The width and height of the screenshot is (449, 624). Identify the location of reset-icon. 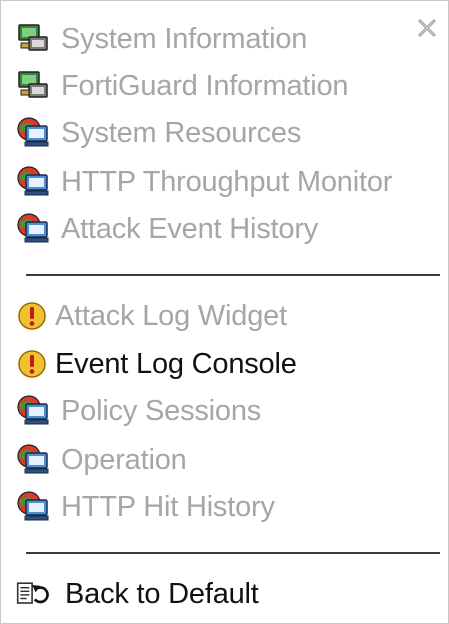
(35, 594).